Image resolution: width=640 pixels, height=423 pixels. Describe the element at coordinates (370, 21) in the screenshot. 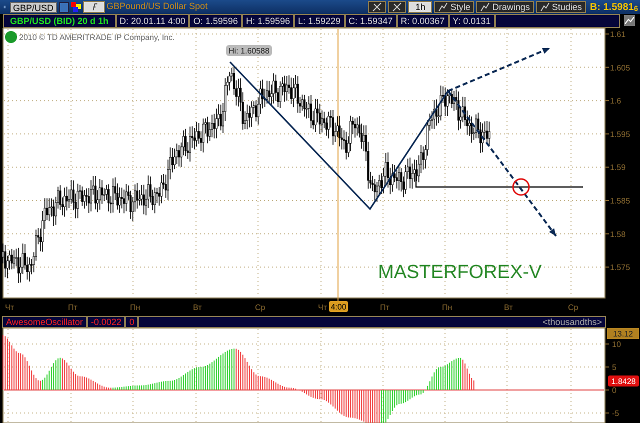

I see `quote-field: C: 1.59347` at that location.